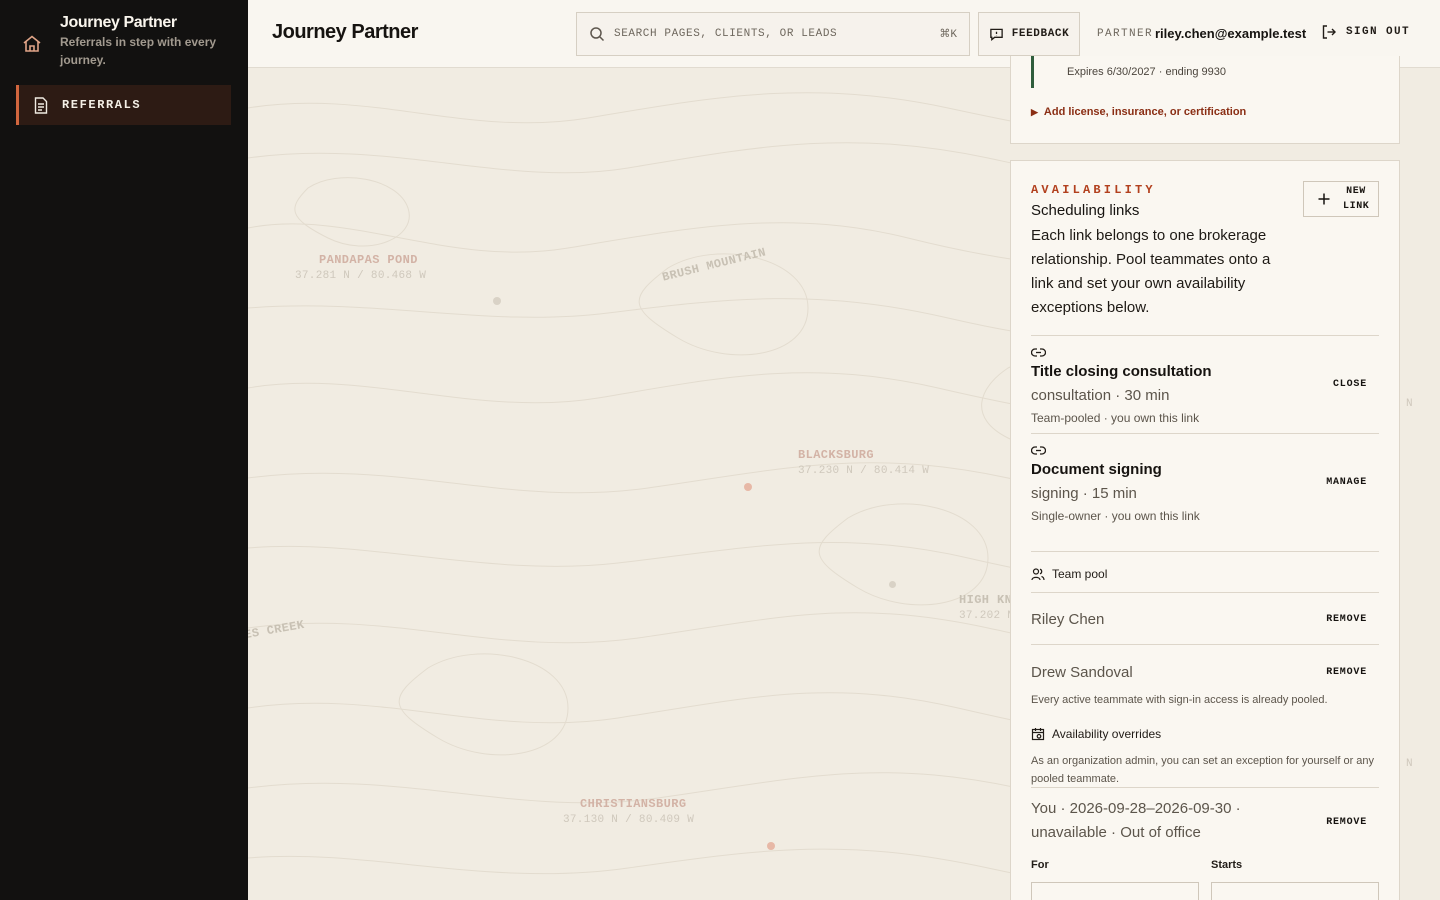  I want to click on team-member-row: Riley Chen REMOVE, so click(1205, 619).